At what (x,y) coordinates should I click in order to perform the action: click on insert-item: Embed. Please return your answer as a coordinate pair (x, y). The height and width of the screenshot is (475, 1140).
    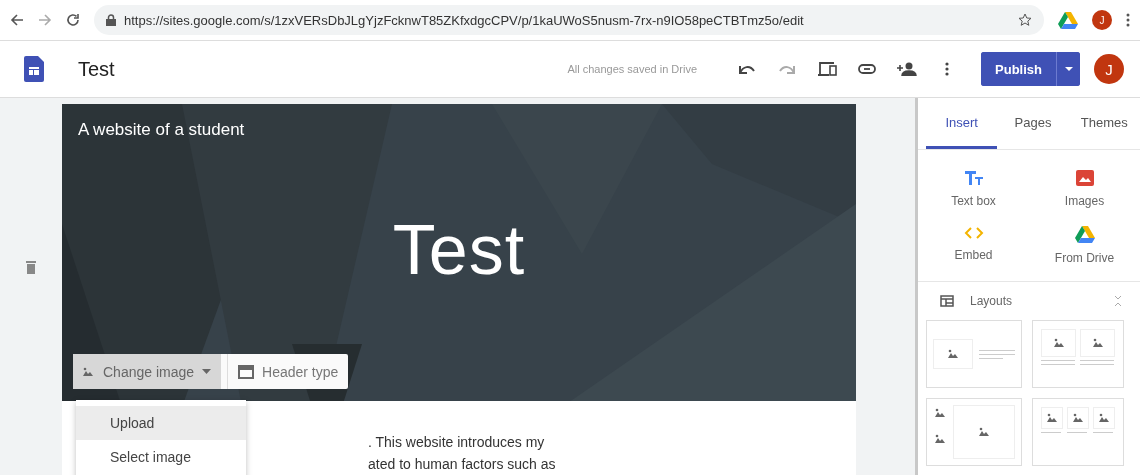
    Looking at the image, I should click on (973, 245).